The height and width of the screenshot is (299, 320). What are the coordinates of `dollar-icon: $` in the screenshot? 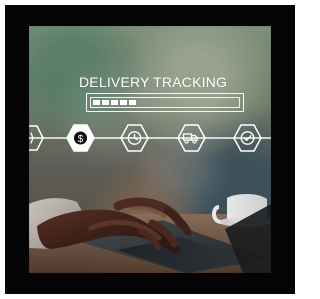 It's located at (80, 138).